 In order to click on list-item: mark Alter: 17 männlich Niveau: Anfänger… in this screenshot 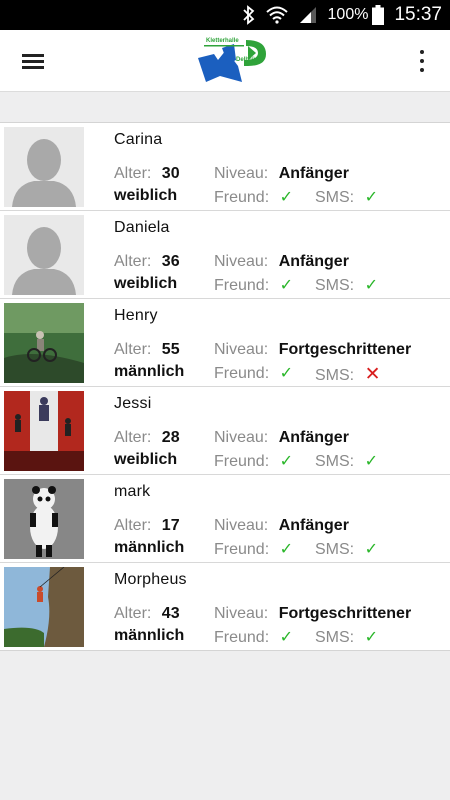, I will do `click(225, 519)`.